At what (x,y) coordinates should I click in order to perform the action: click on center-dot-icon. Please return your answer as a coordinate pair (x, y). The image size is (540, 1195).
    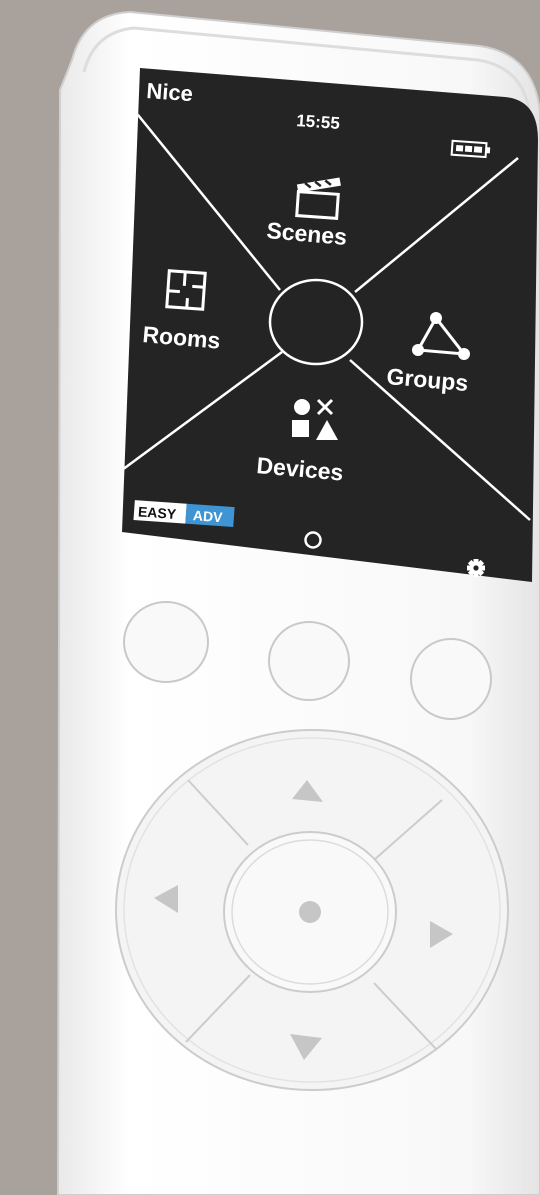
    Looking at the image, I should click on (310, 912).